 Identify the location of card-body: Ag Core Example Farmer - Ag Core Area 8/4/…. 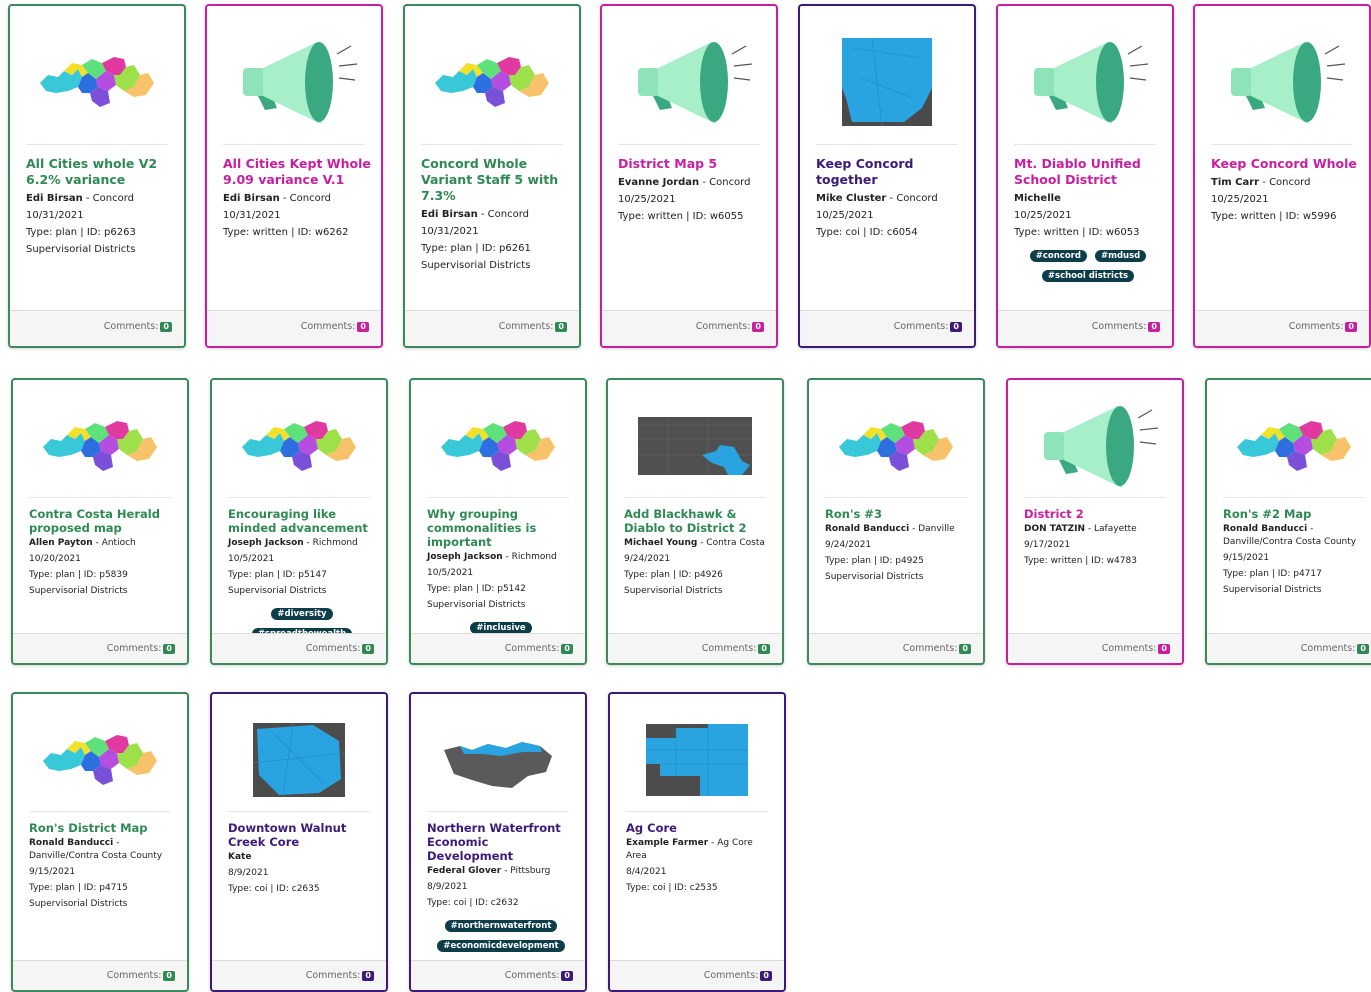
(700, 859).